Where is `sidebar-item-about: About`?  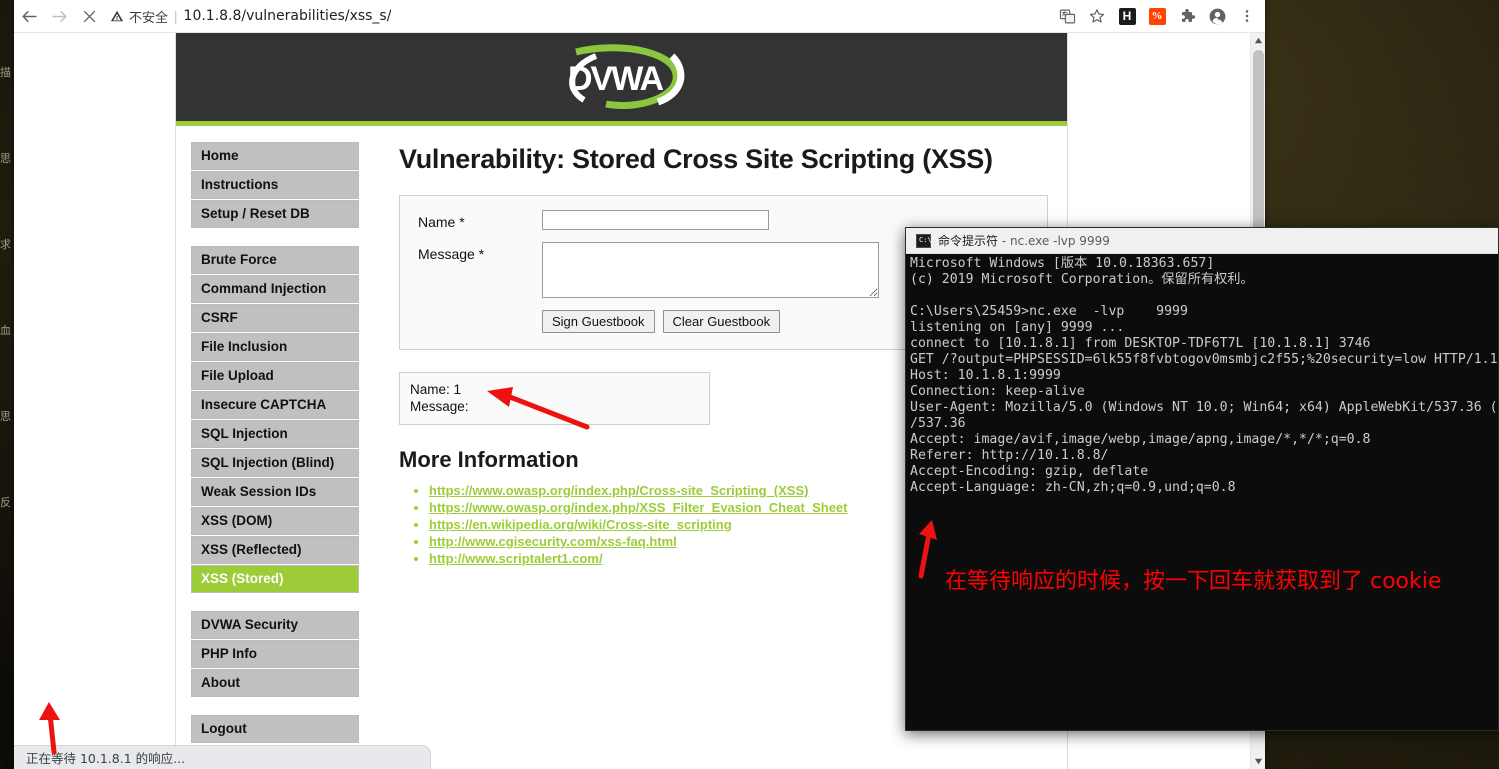
sidebar-item-about: About is located at coordinates (275, 683).